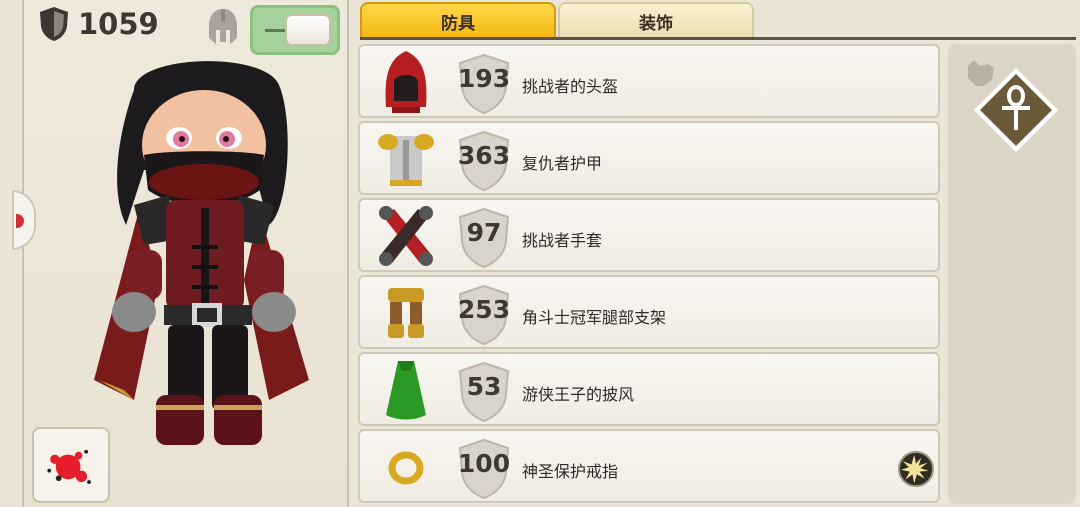 The height and width of the screenshot is (507, 1080). What do you see at coordinates (578, 394) in the screenshot?
I see `item-name: 游侠王子的披风` at bounding box center [578, 394].